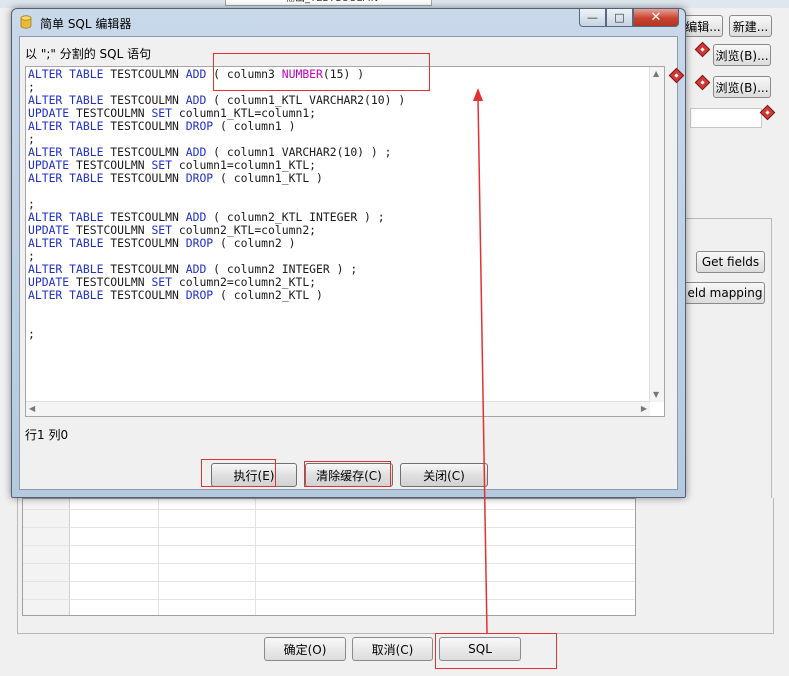 This screenshot has width=789, height=676. What do you see at coordinates (295, 217) in the screenshot?
I see `sql-text: ( column2_KTL INTEGER ) ;` at bounding box center [295, 217].